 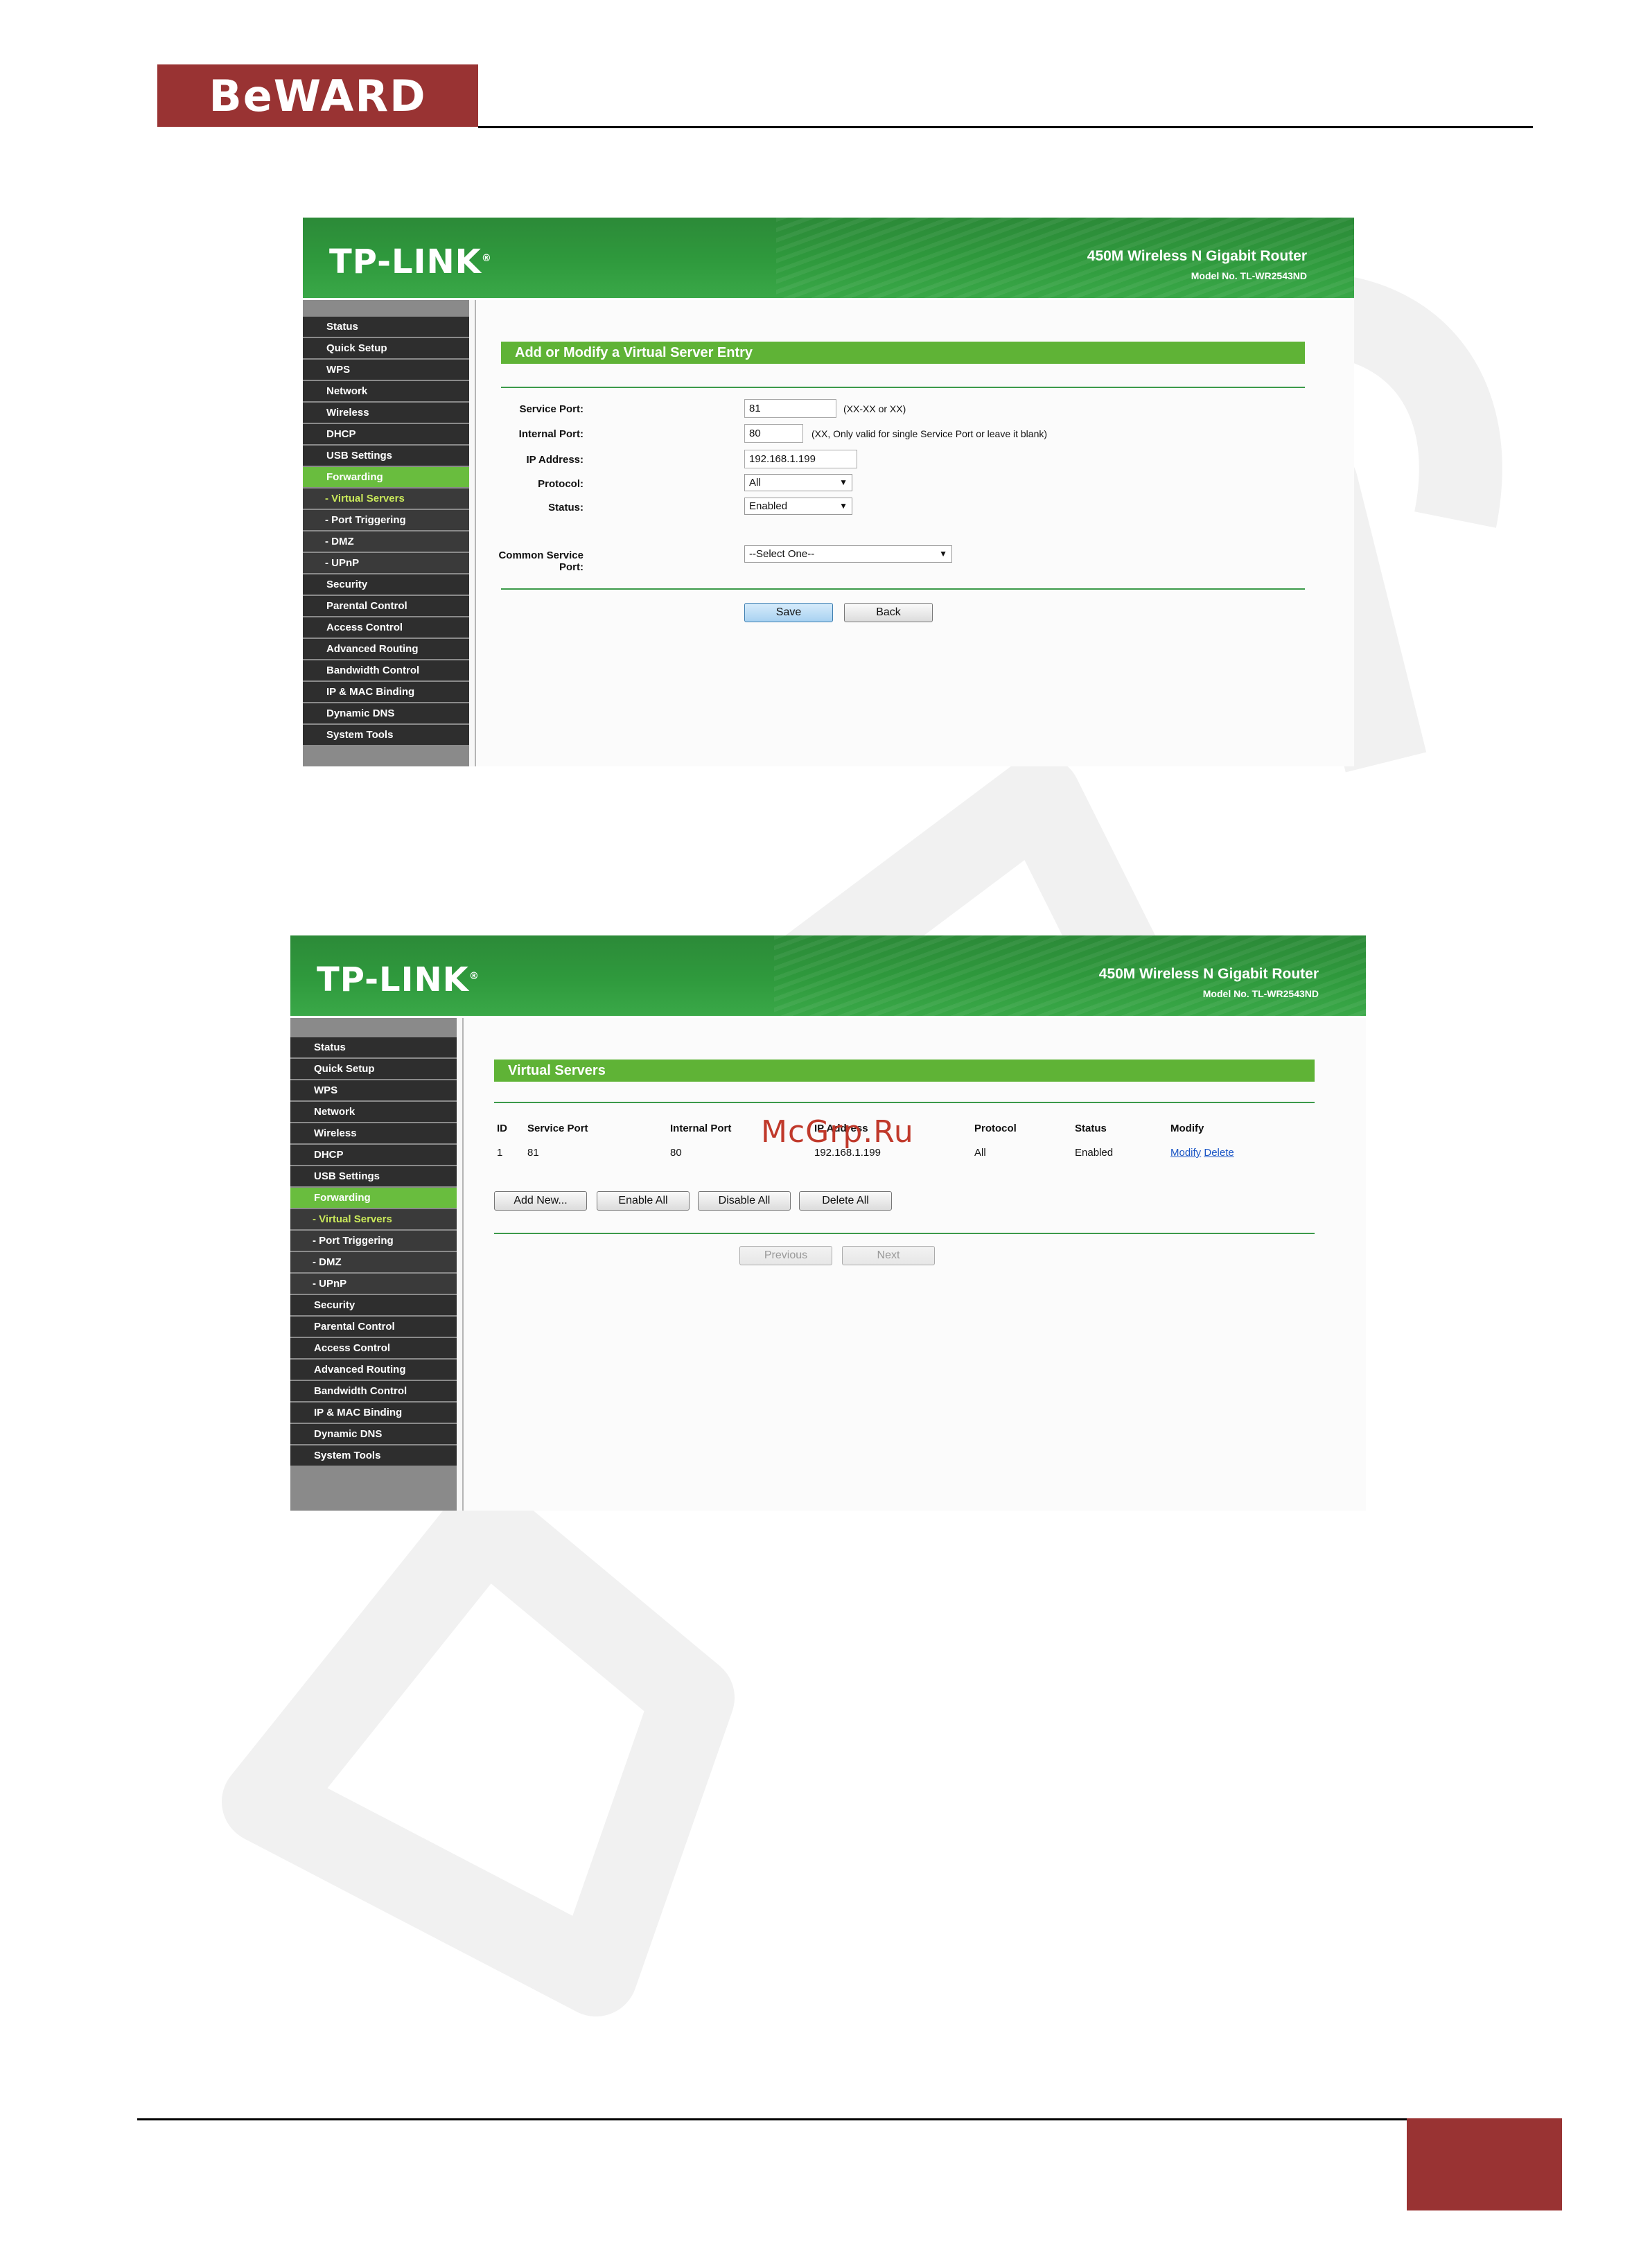 What do you see at coordinates (788, 612) in the screenshot?
I see `save-button: Save` at bounding box center [788, 612].